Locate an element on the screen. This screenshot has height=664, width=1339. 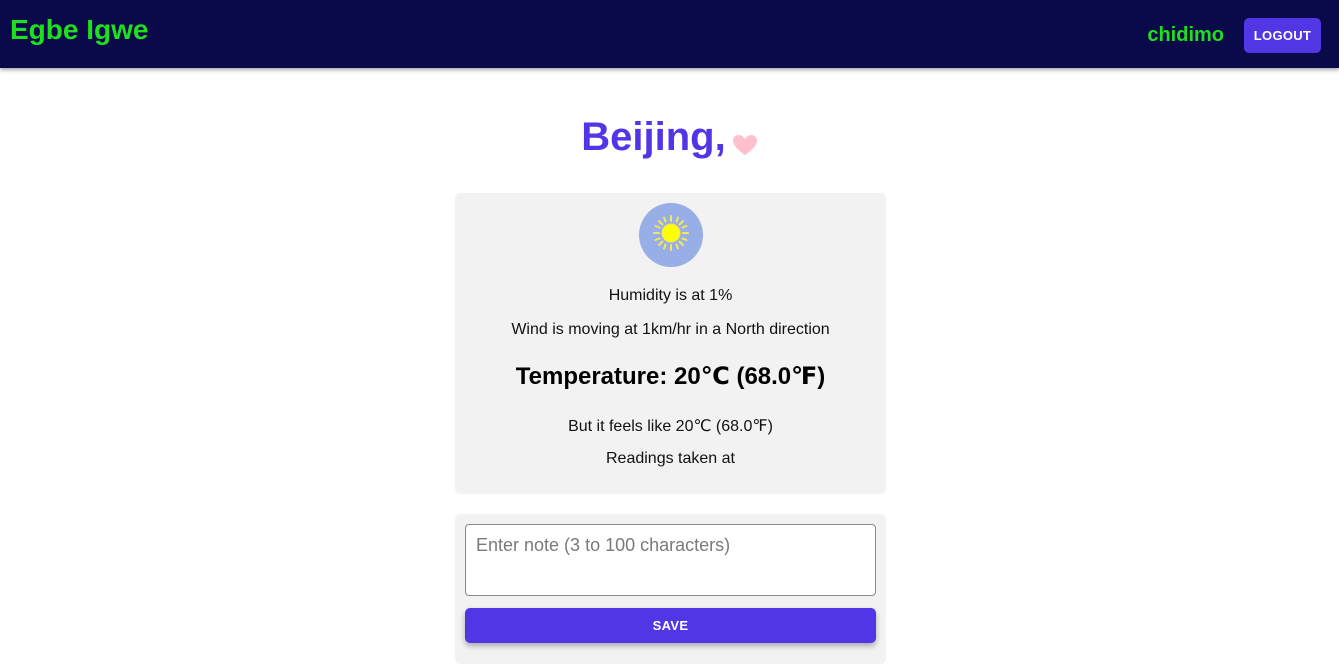
username-label: chidimo is located at coordinates (1185, 35).